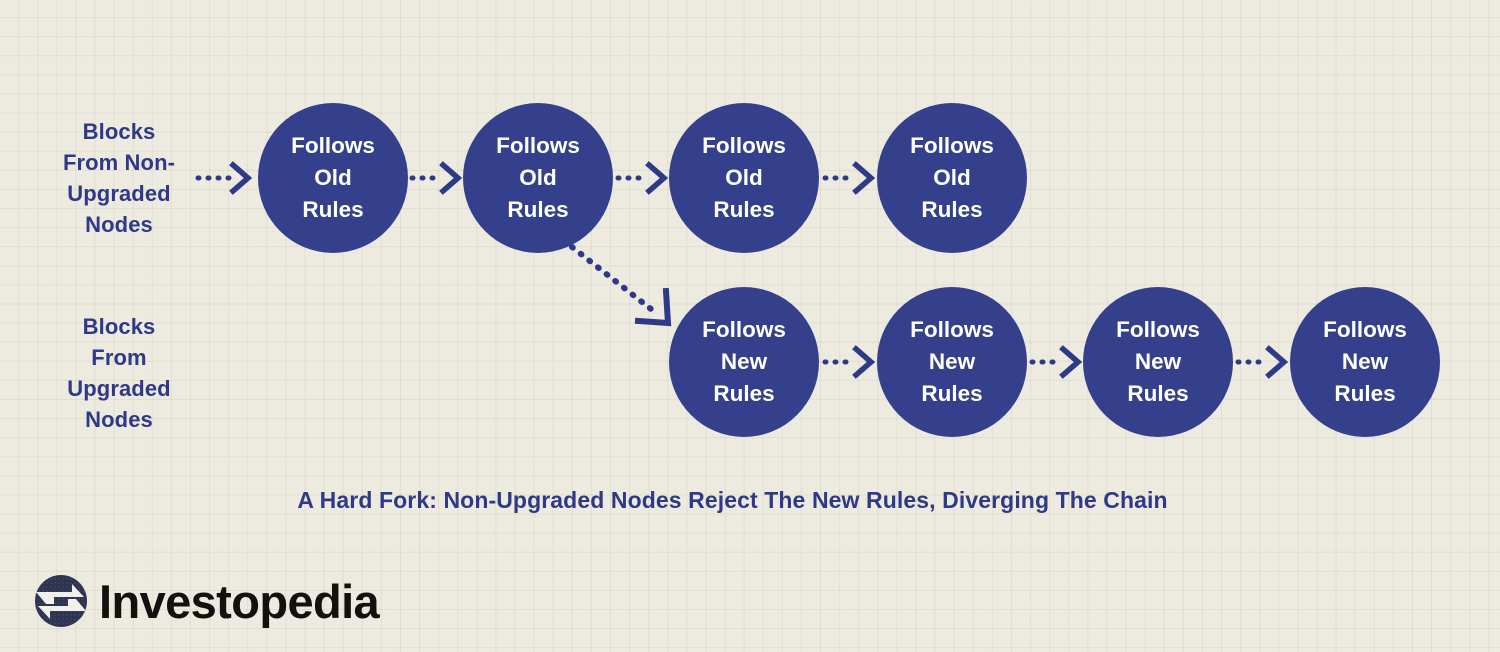 This screenshot has width=1500, height=652. I want to click on block-node-old-rules-1: Follows Old Rules, so click(333, 178).